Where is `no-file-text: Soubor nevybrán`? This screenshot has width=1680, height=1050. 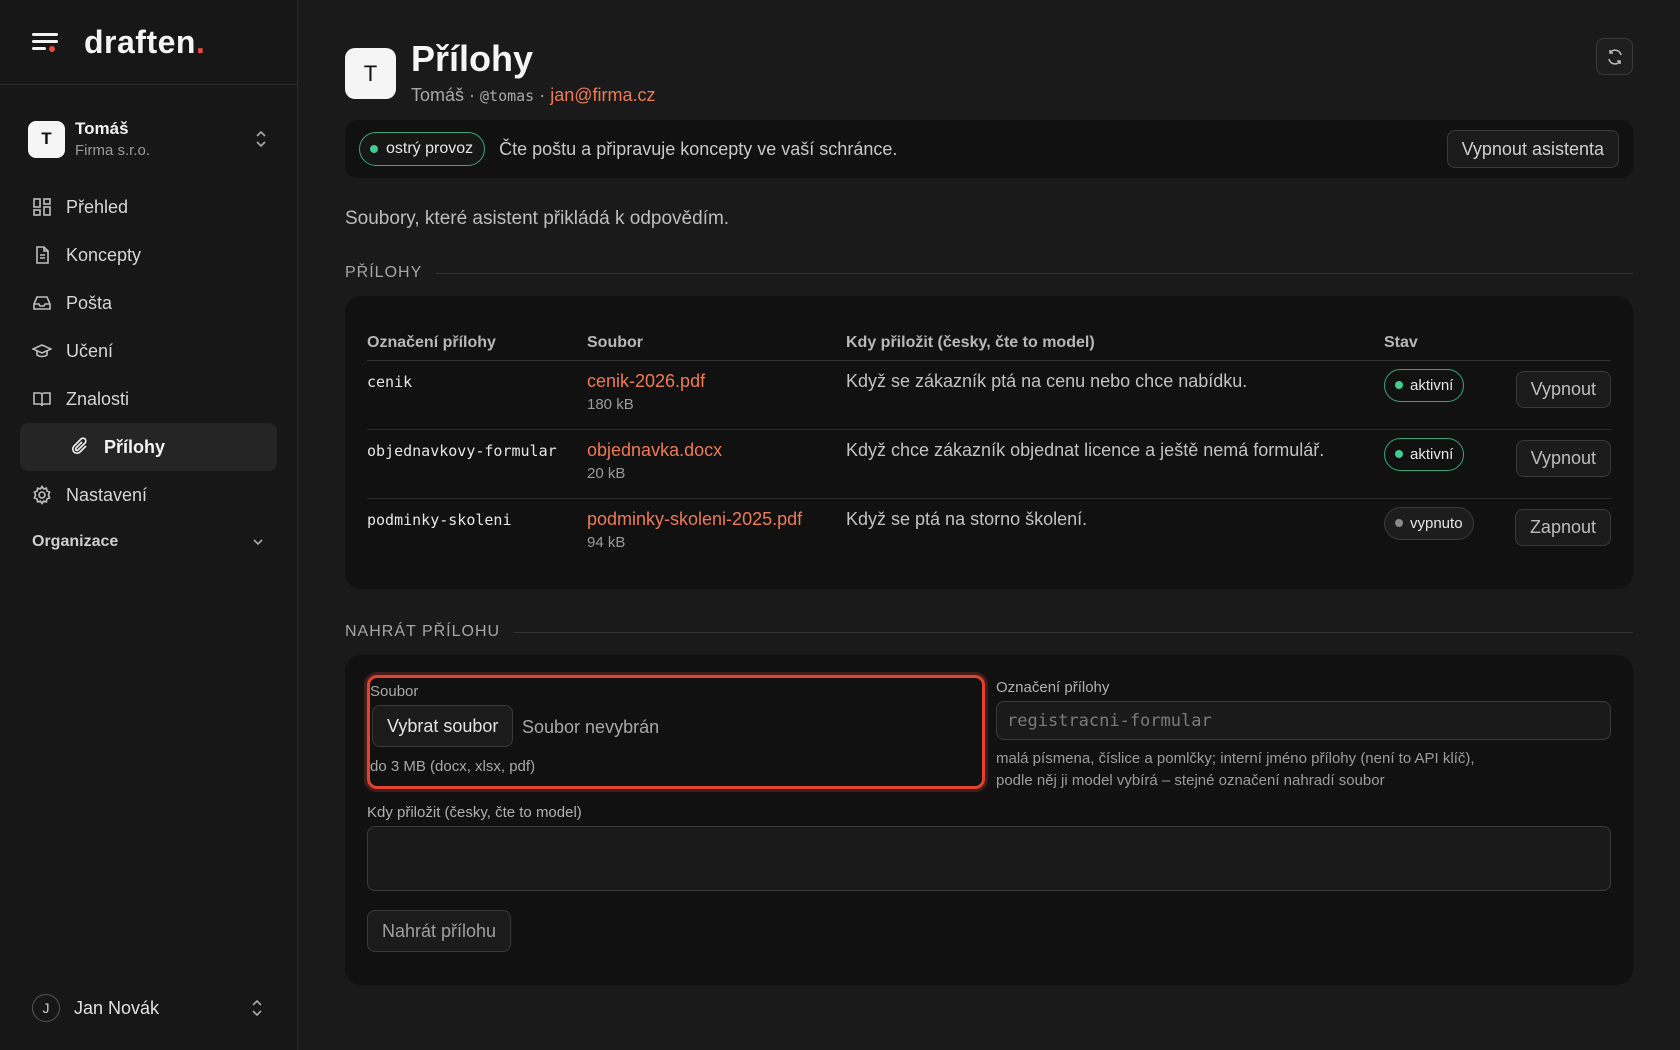 no-file-text: Soubor nevybrán is located at coordinates (591, 727).